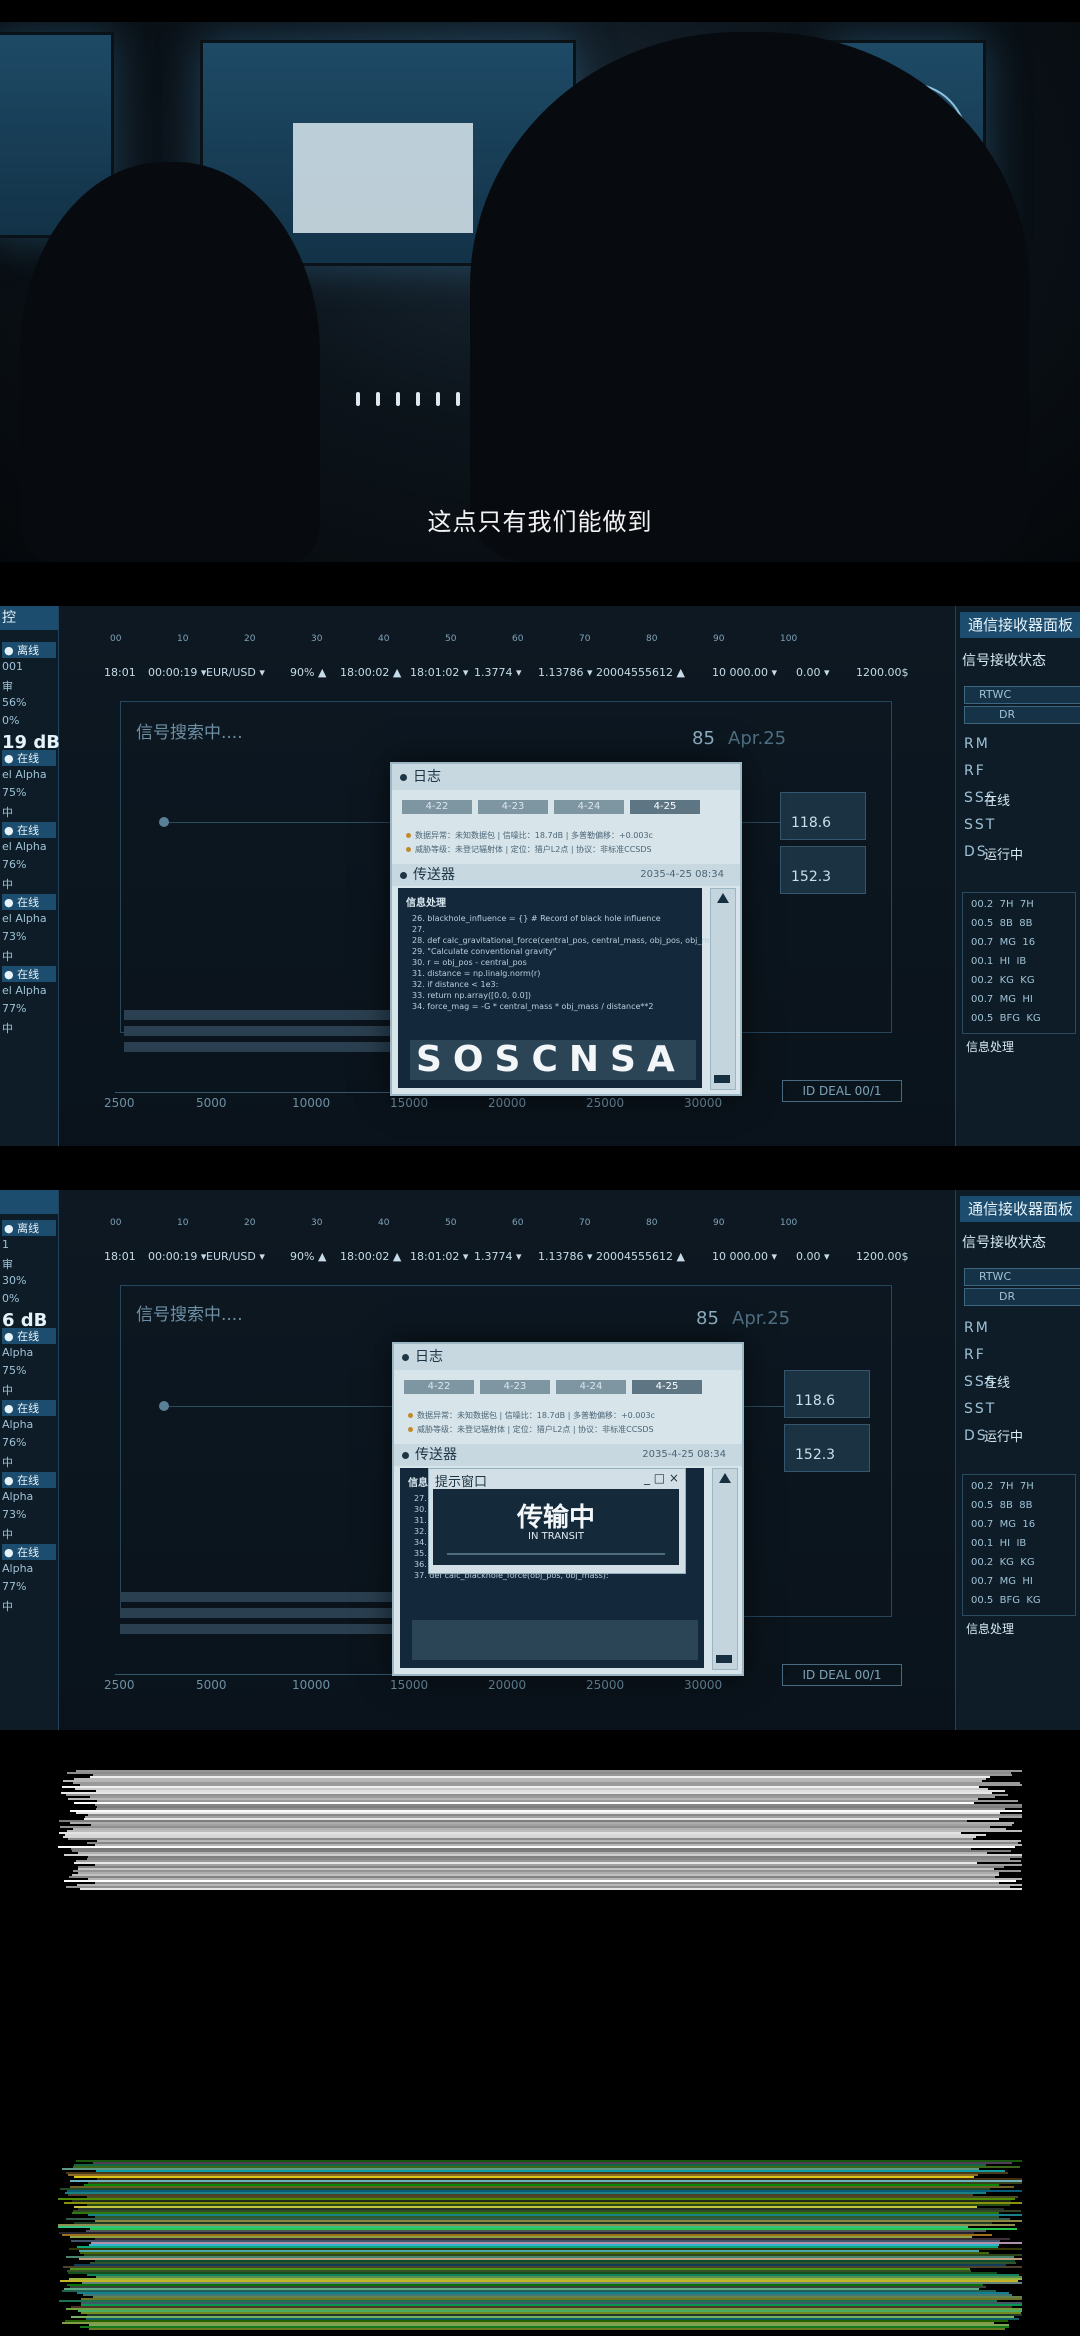 The height and width of the screenshot is (2336, 1080). What do you see at coordinates (451, 639) in the screenshot?
I see `scale-tick: 50` at bounding box center [451, 639].